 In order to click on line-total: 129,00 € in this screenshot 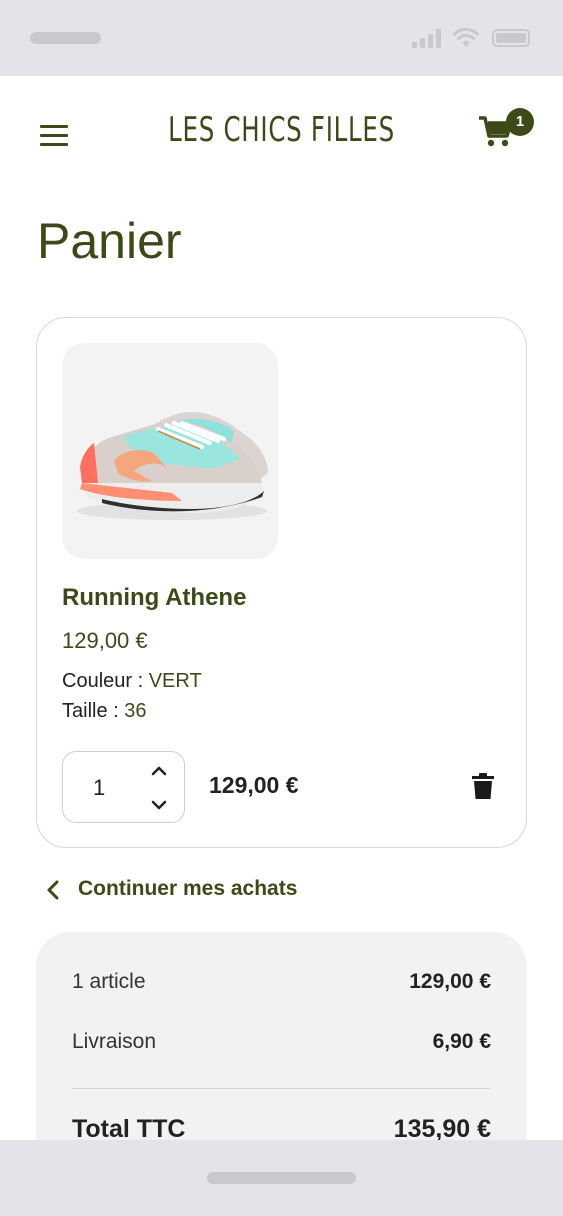, I will do `click(254, 785)`.